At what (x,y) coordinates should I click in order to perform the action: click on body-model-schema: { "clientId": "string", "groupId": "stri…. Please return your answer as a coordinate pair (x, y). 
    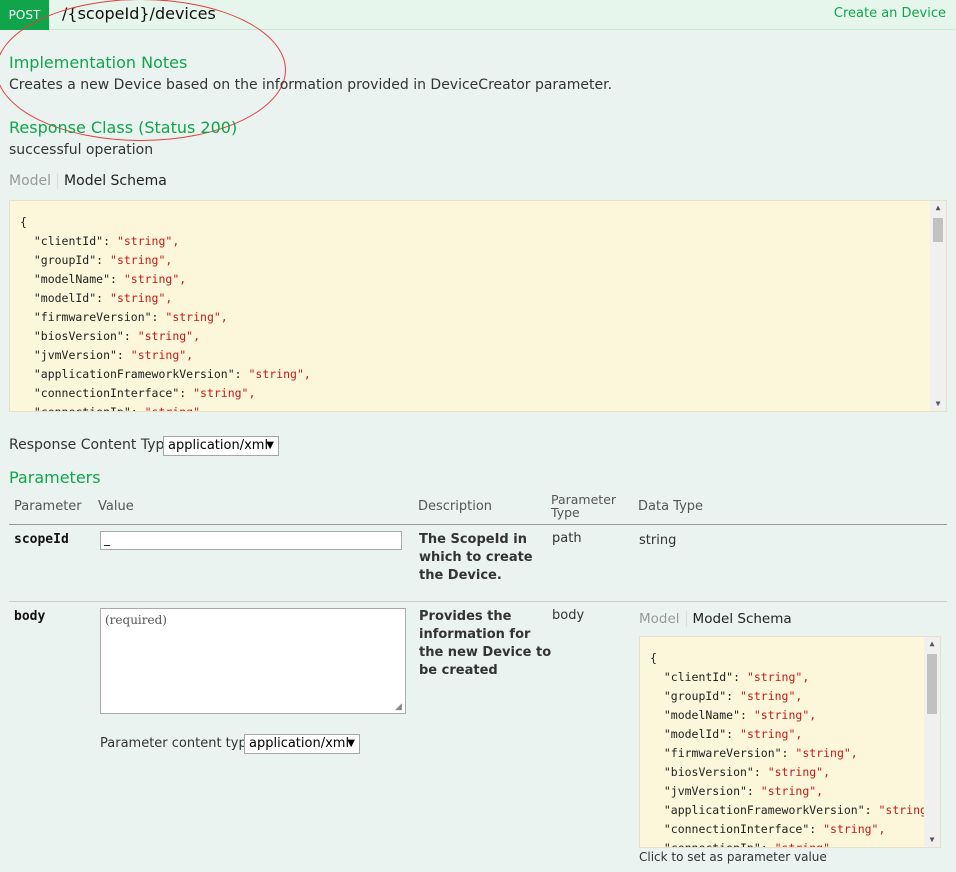
    Looking at the image, I should click on (790, 742).